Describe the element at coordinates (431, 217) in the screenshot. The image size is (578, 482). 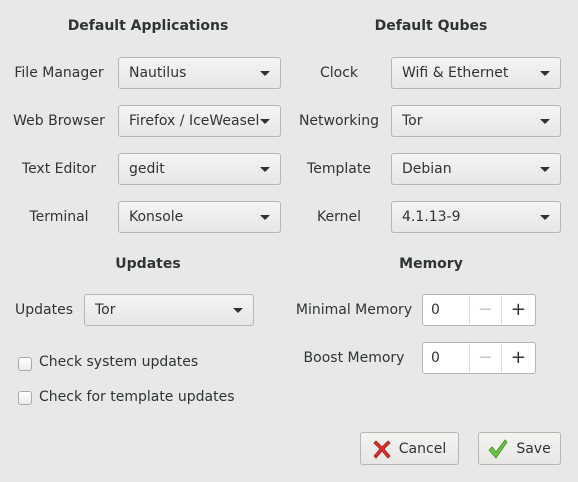
I see `dropdown-value: 4.1.13-9` at that location.